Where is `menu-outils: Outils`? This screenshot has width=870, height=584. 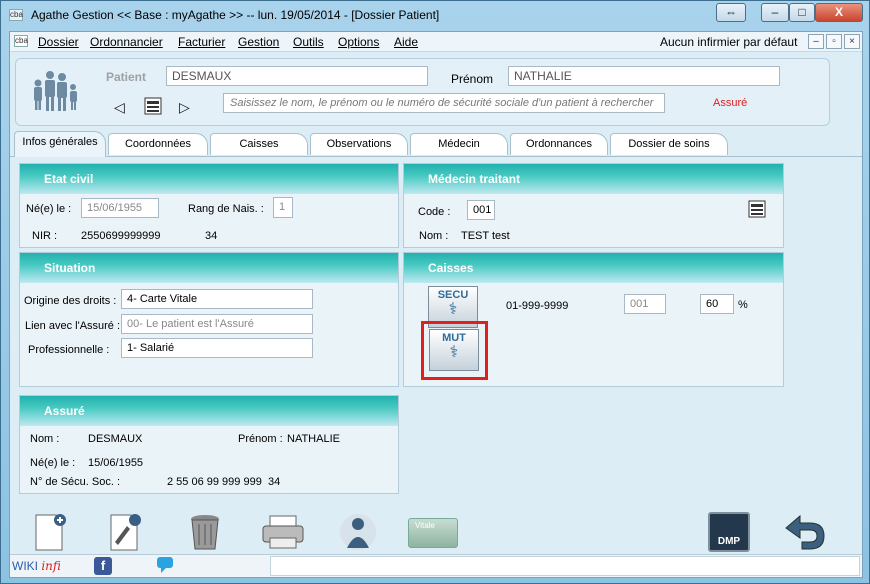 menu-outils: Outils is located at coordinates (308, 42).